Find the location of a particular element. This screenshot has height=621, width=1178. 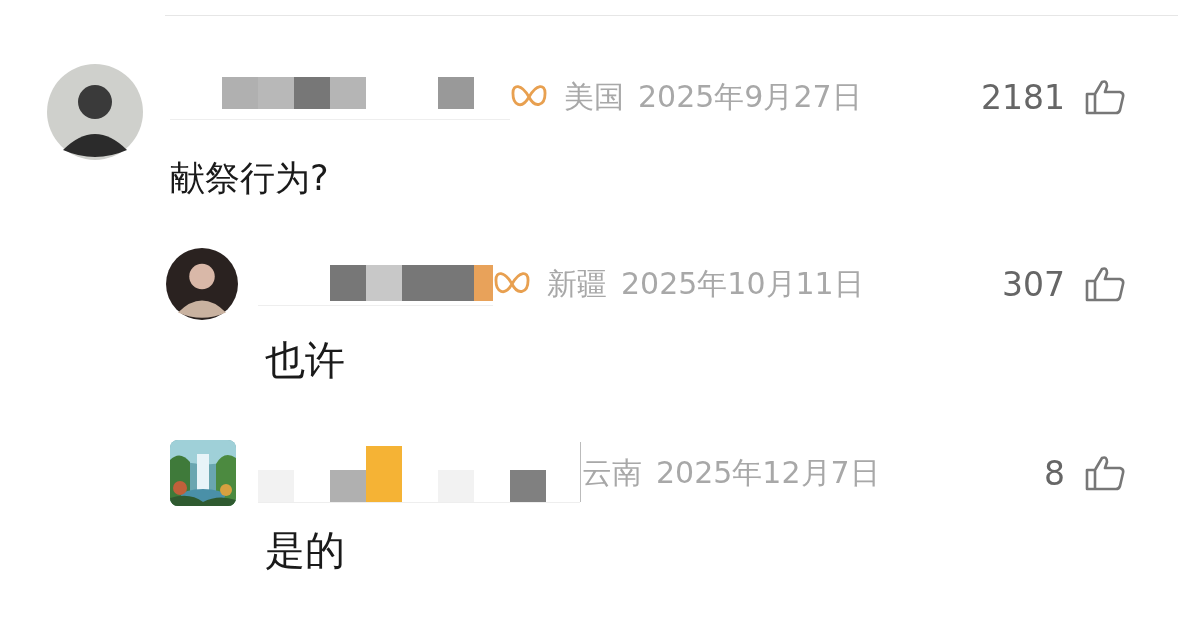

date-text: 2025年10月11日 is located at coordinates (742, 283).